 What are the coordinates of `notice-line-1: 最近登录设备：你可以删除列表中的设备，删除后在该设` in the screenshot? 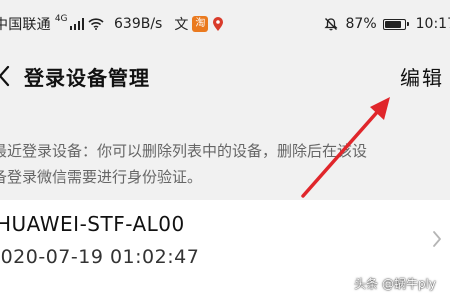 It's located at (184, 151).